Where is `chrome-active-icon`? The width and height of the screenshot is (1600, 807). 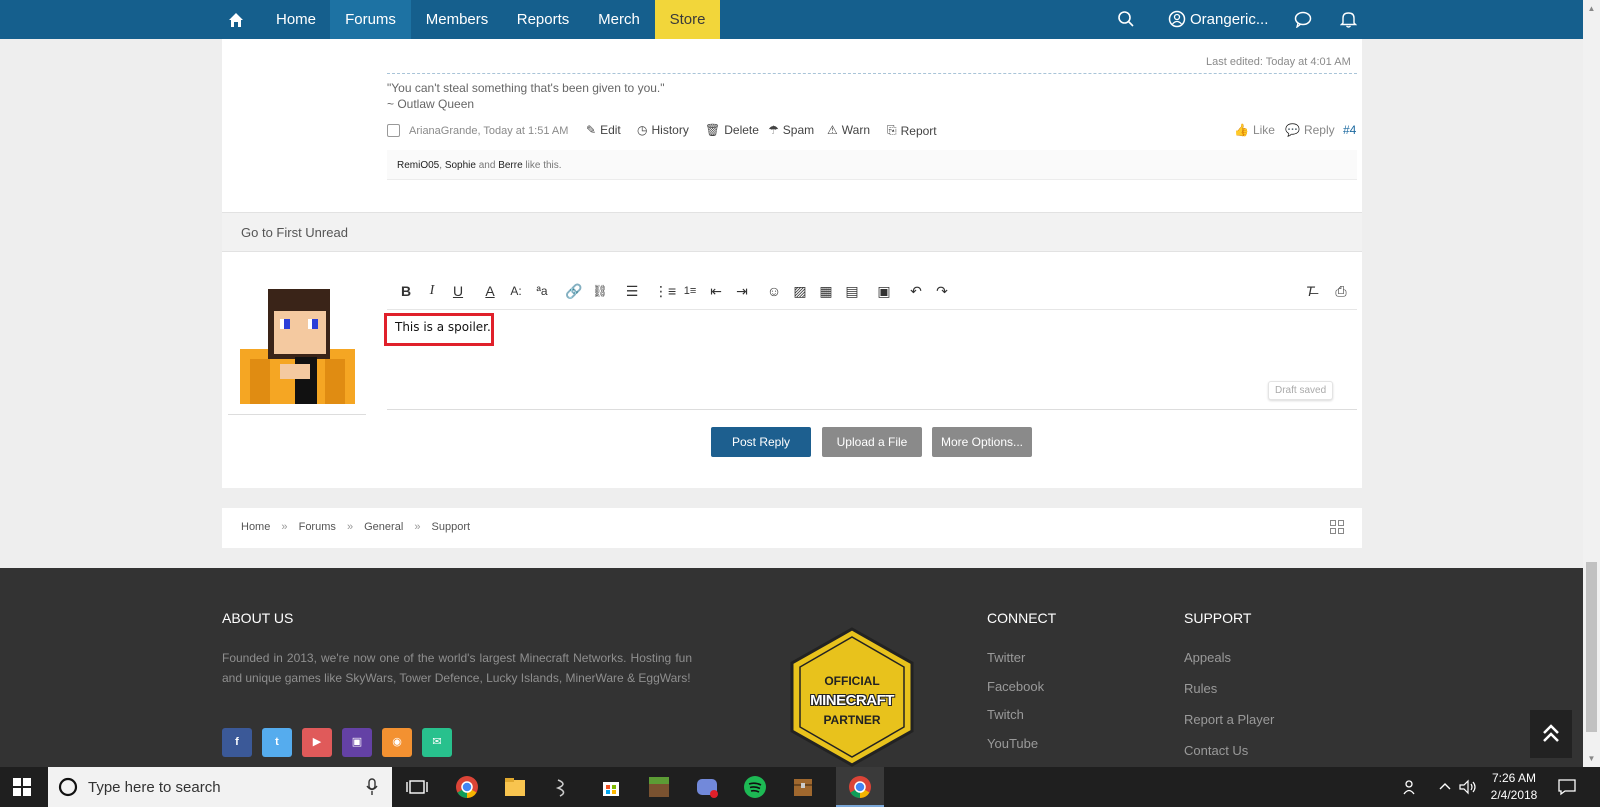 chrome-active-icon is located at coordinates (860, 787).